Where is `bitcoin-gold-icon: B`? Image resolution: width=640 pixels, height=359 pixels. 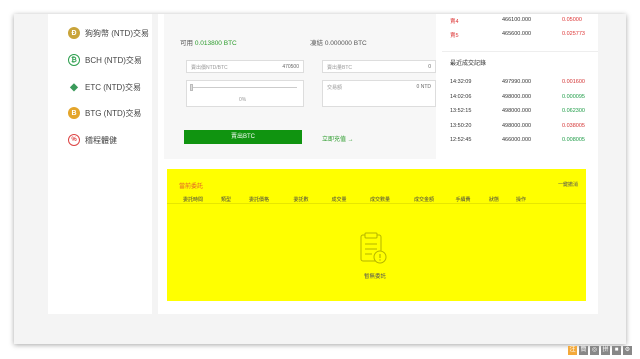 bitcoin-gold-icon: B is located at coordinates (74, 113).